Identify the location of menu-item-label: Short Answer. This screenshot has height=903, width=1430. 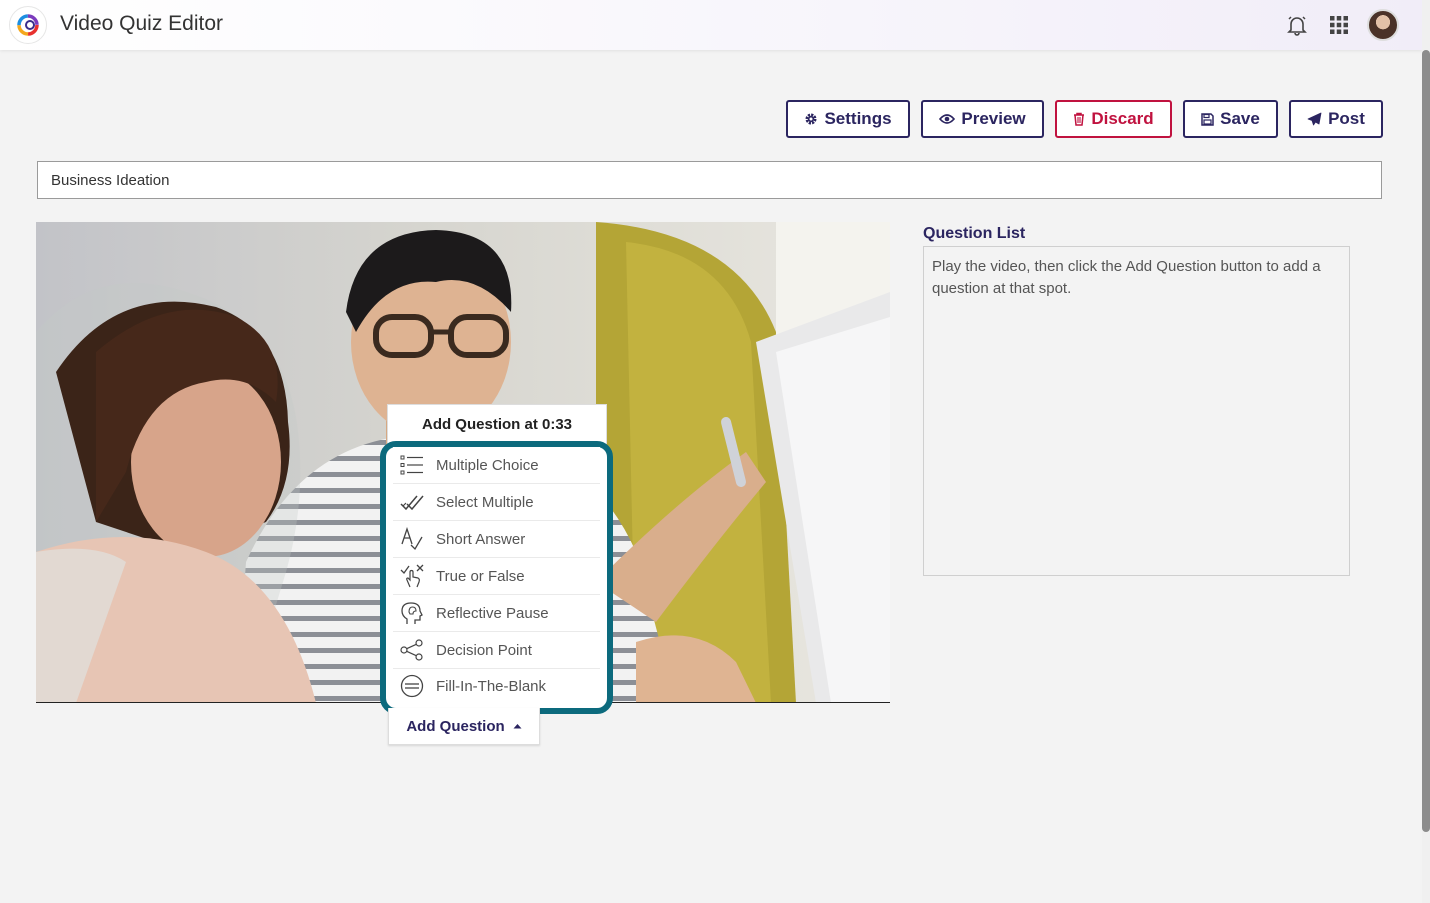
(481, 539).